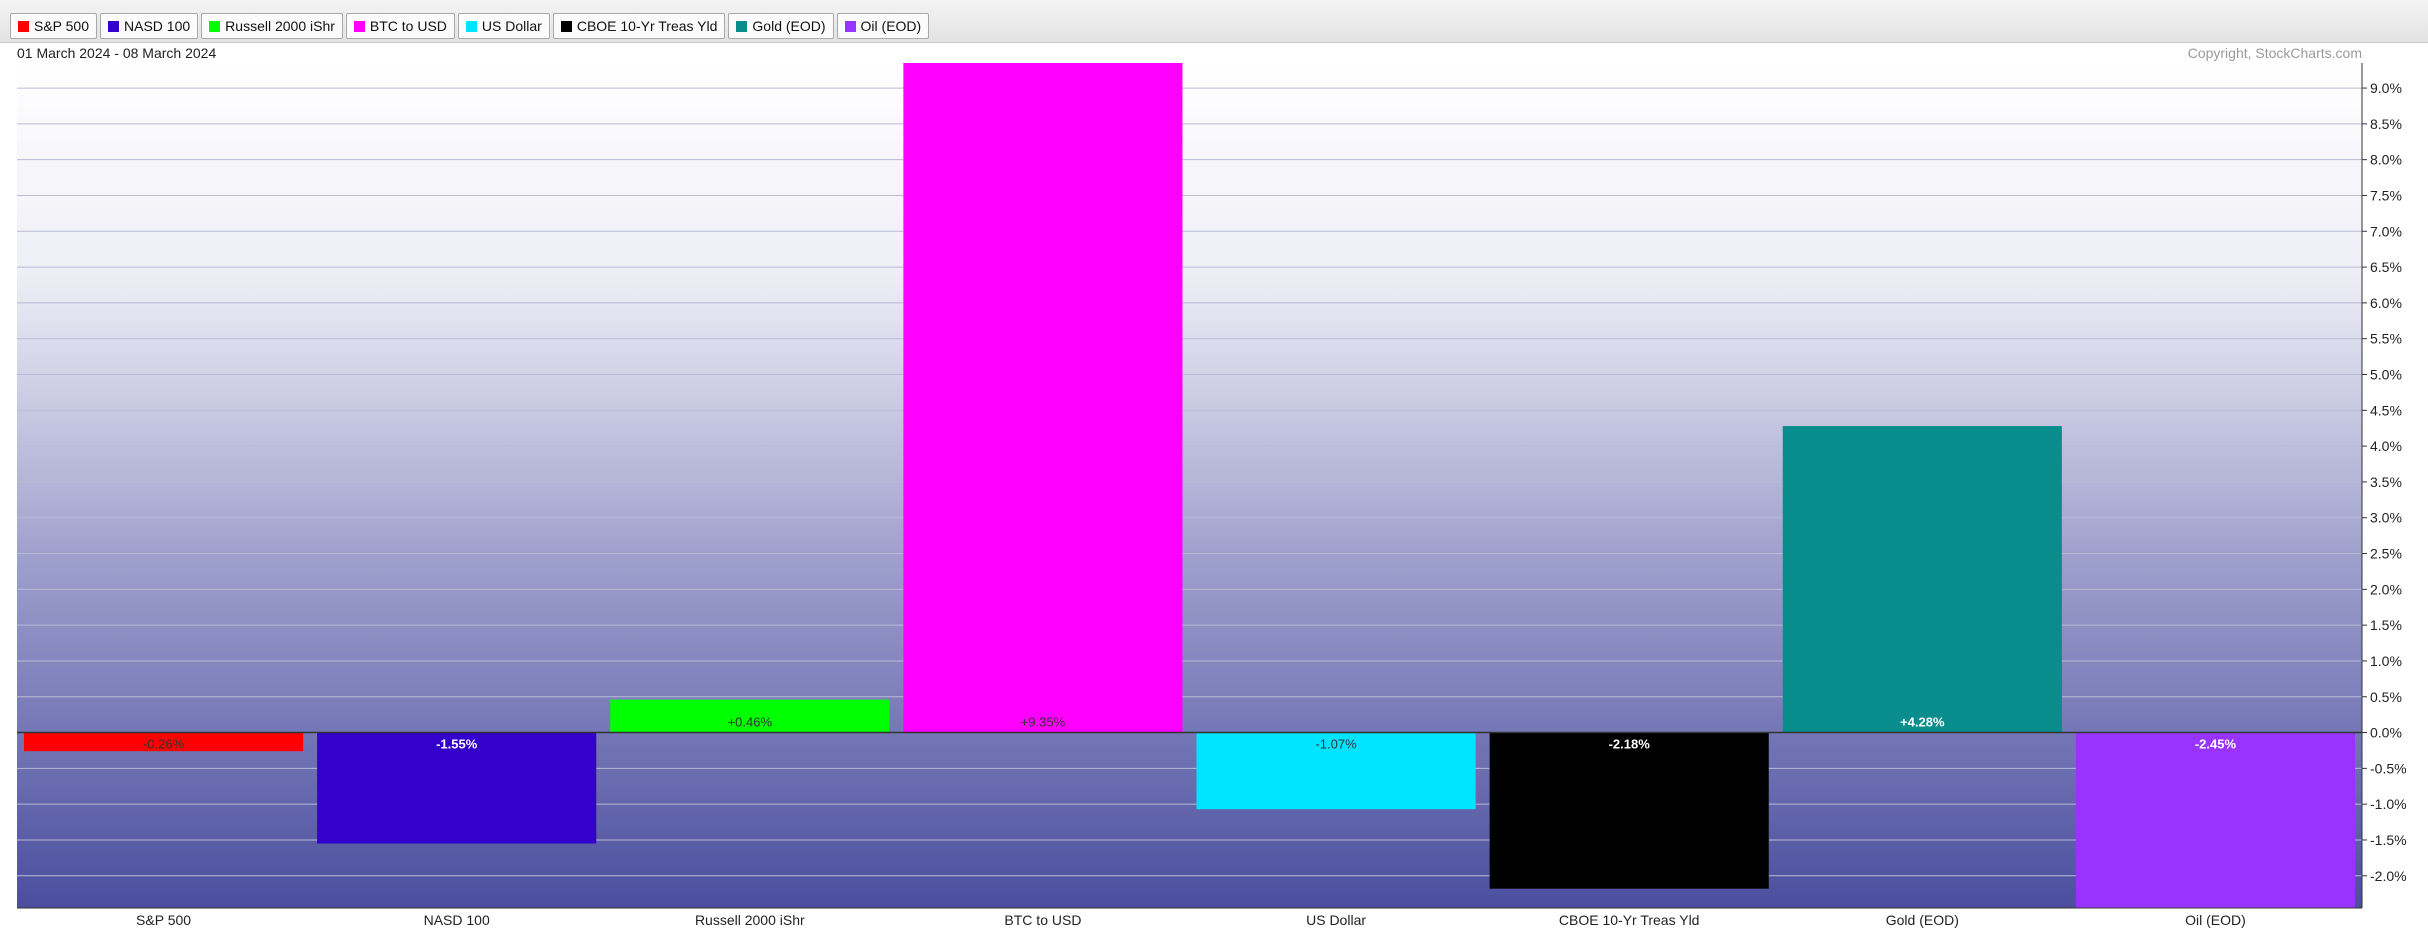 The width and height of the screenshot is (2428, 937). What do you see at coordinates (2388, 876) in the screenshot?
I see `y-tick-label: -2.0%` at bounding box center [2388, 876].